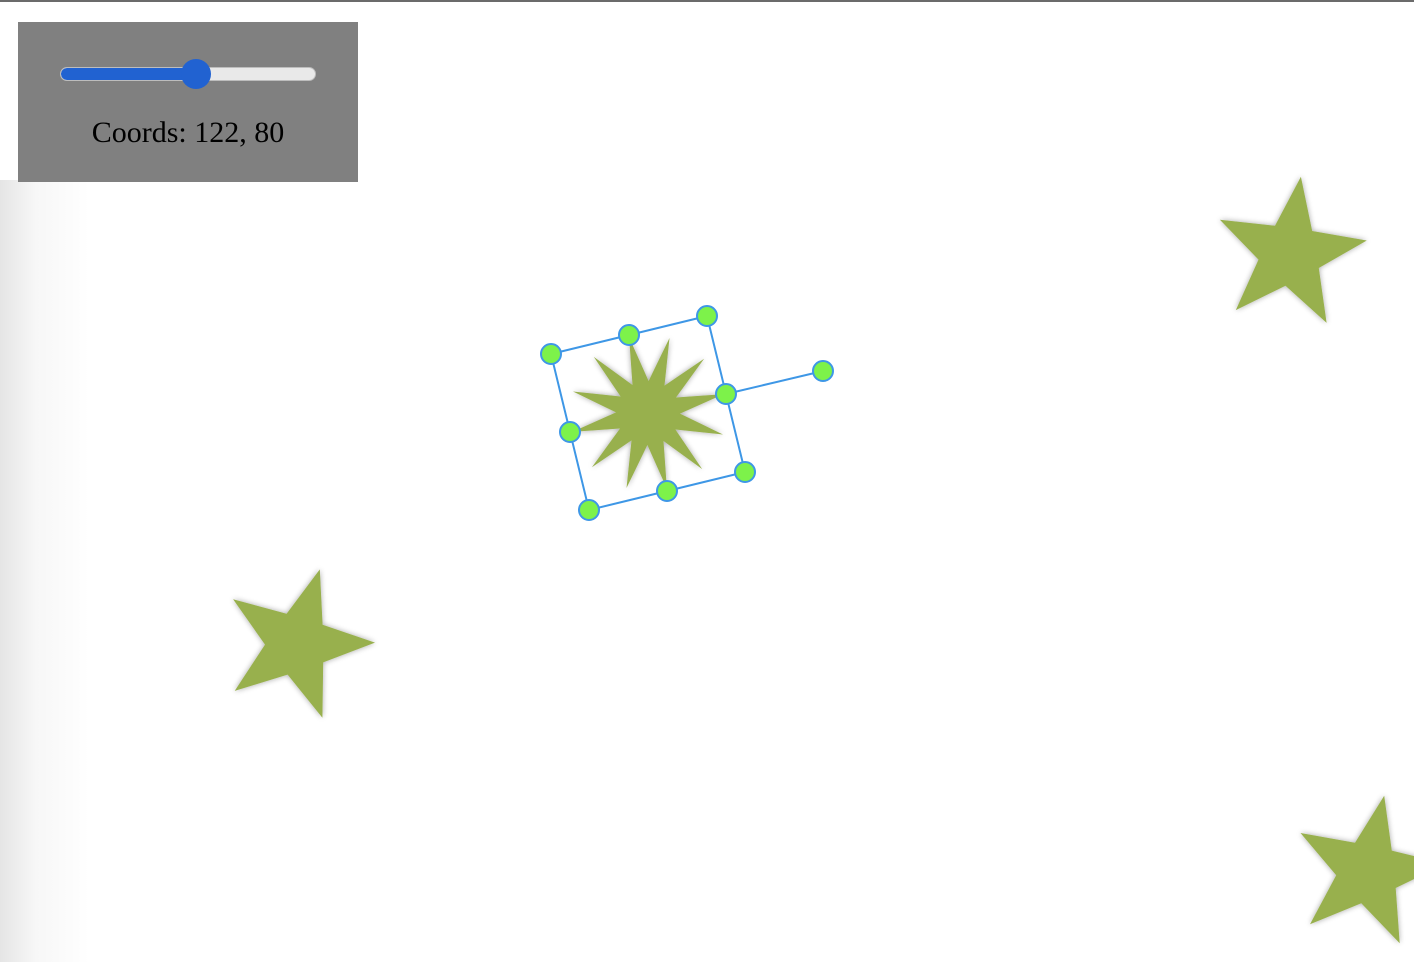 Image resolution: width=1414 pixels, height=962 pixels. Describe the element at coordinates (570, 432) in the screenshot. I see `resize-handle-left` at that location.